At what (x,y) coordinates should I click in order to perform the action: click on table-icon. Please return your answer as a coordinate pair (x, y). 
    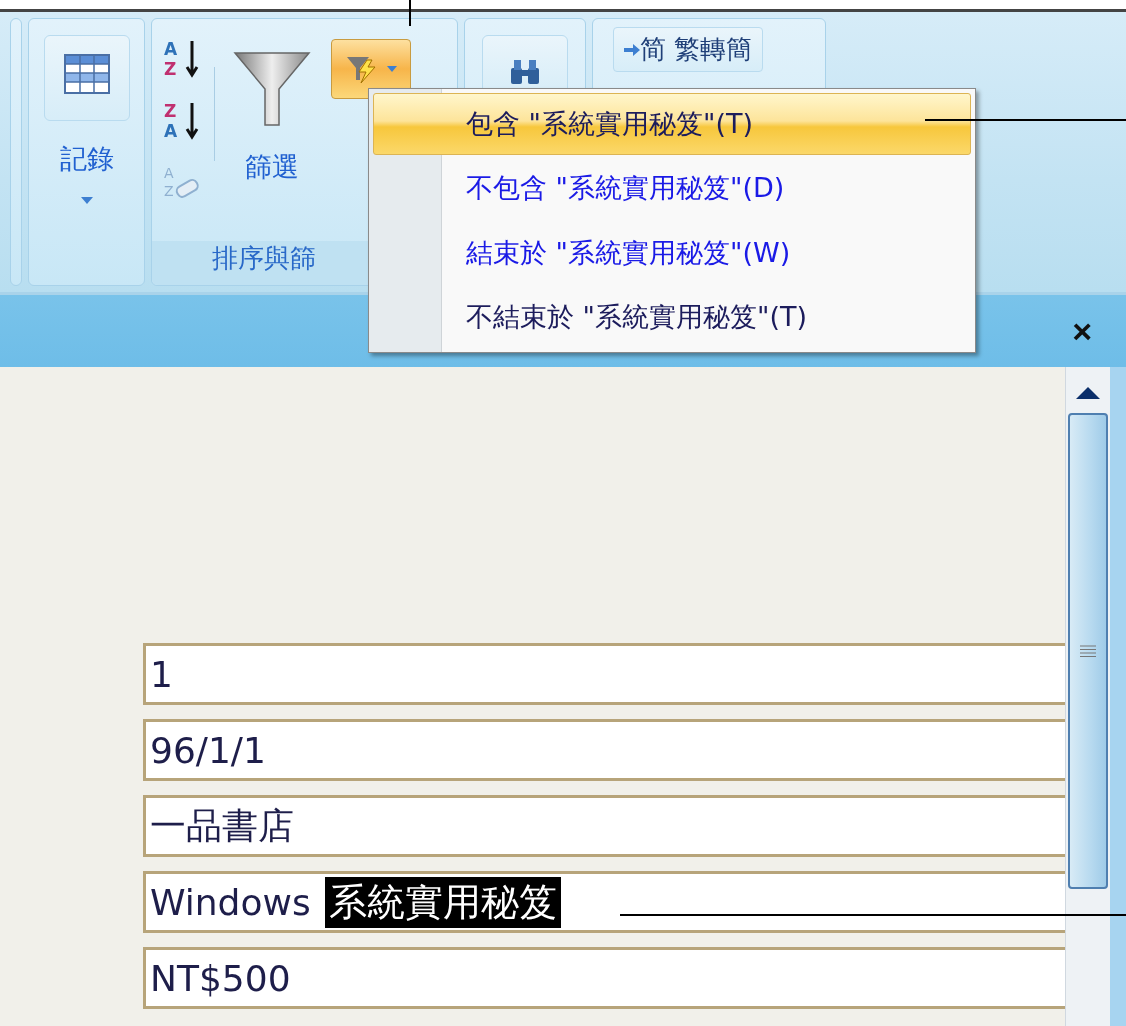
    Looking at the image, I should click on (86, 74).